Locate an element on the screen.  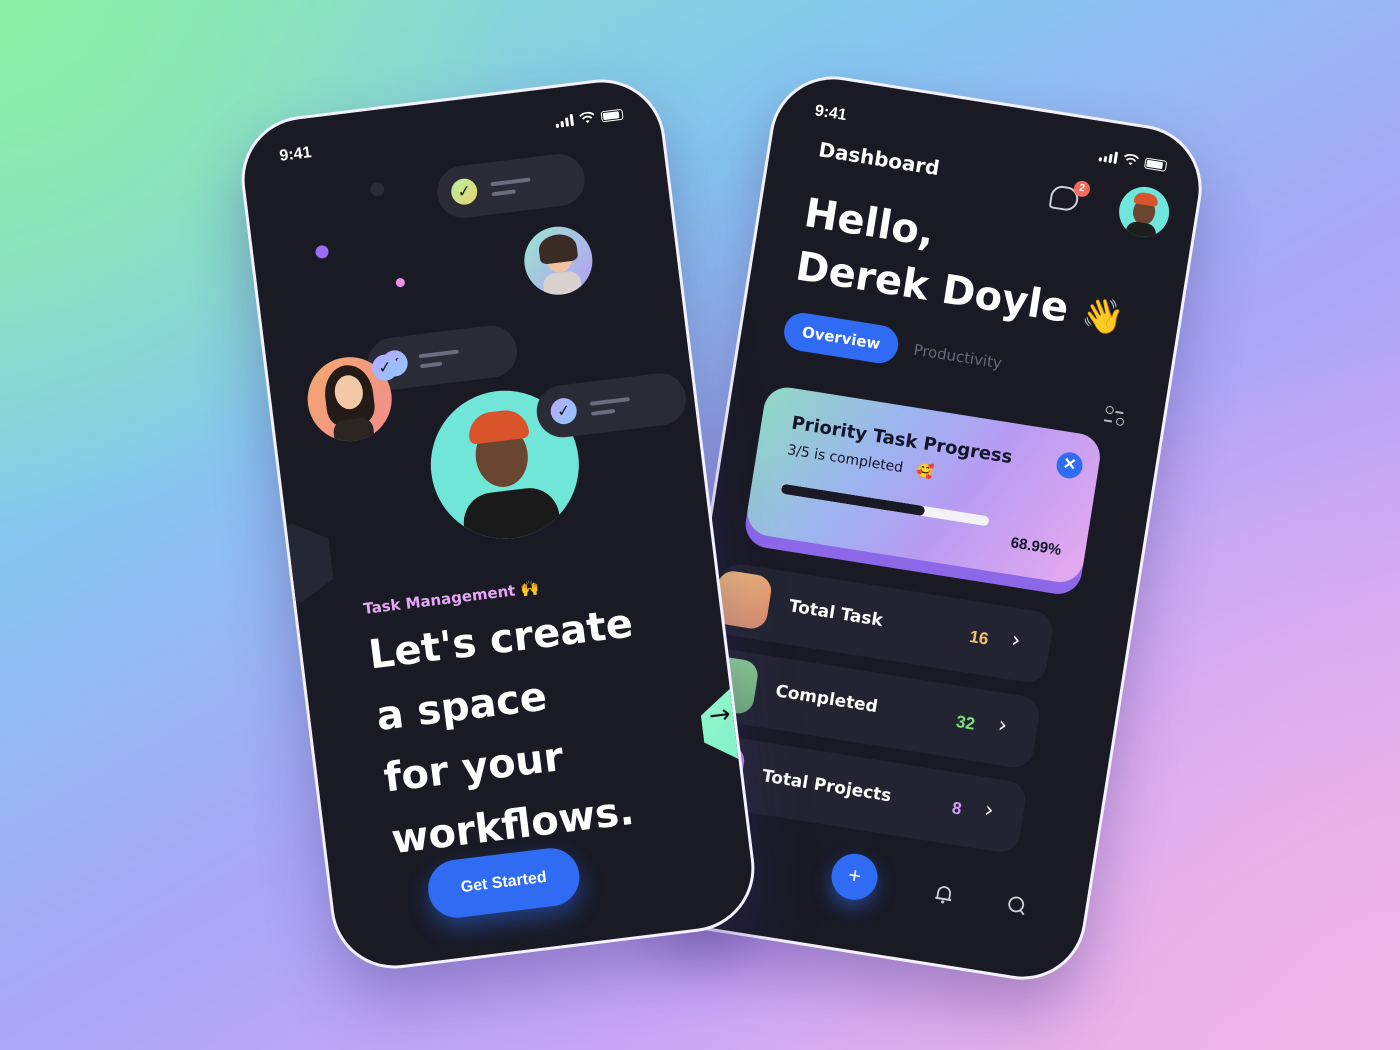
add-button: + is located at coordinates (854, 877).